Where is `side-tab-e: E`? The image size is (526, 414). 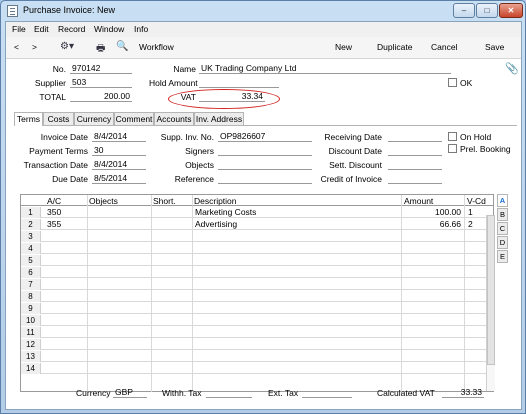
side-tab-e: E is located at coordinates (502, 256).